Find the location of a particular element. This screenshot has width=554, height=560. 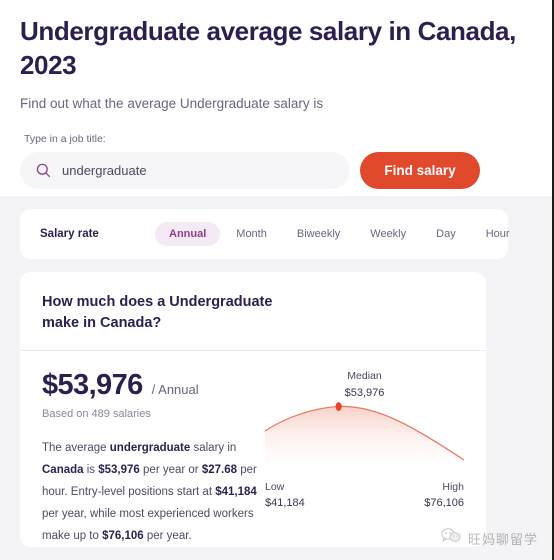

search-input-value: undergraduate is located at coordinates (104, 170).